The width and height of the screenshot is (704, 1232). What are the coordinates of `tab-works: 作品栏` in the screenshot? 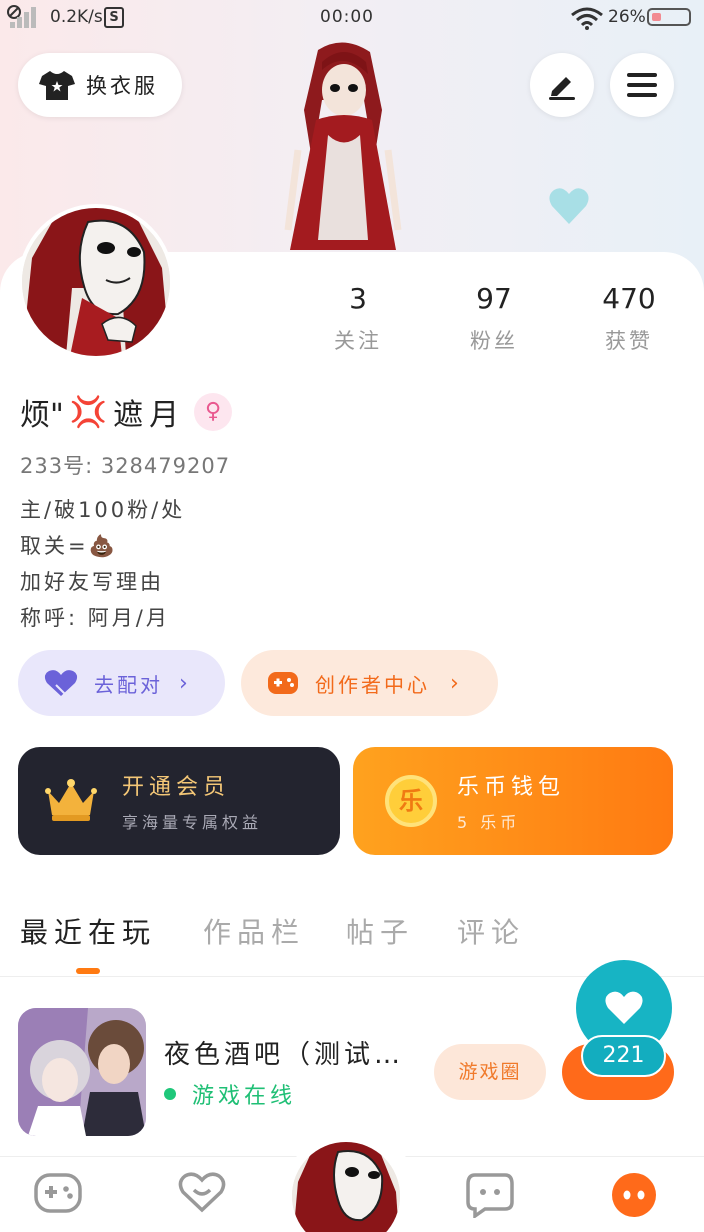 It's located at (254, 931).